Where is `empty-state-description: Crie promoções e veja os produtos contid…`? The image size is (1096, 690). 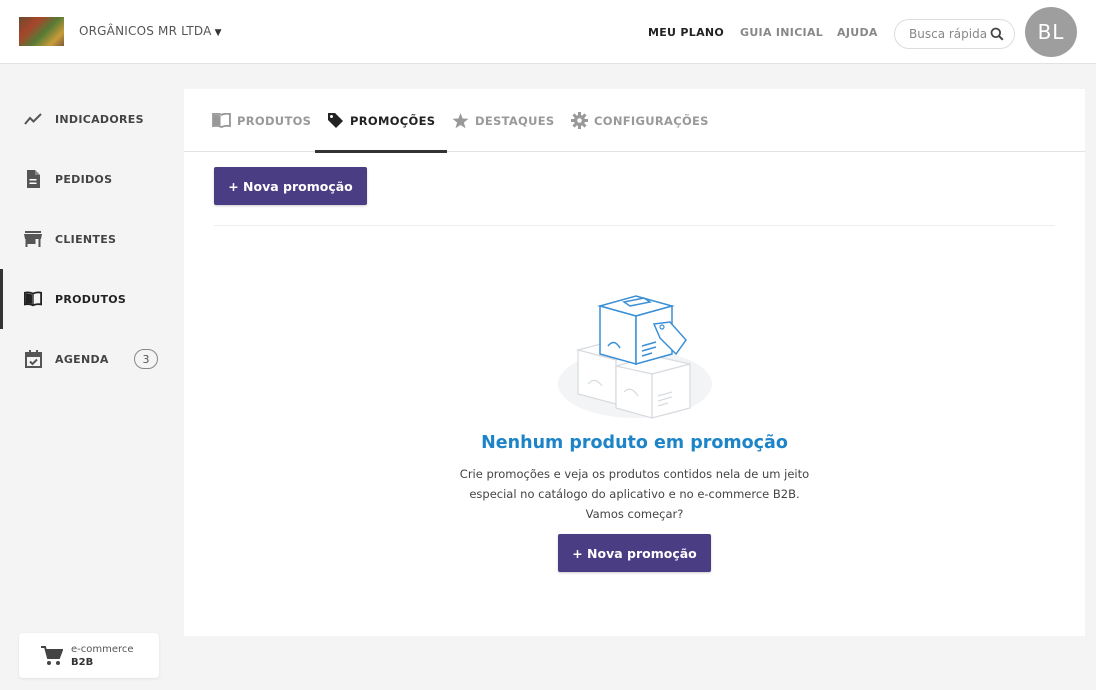
empty-state-description: Crie promoções e veja os produtos contid… is located at coordinates (634, 494).